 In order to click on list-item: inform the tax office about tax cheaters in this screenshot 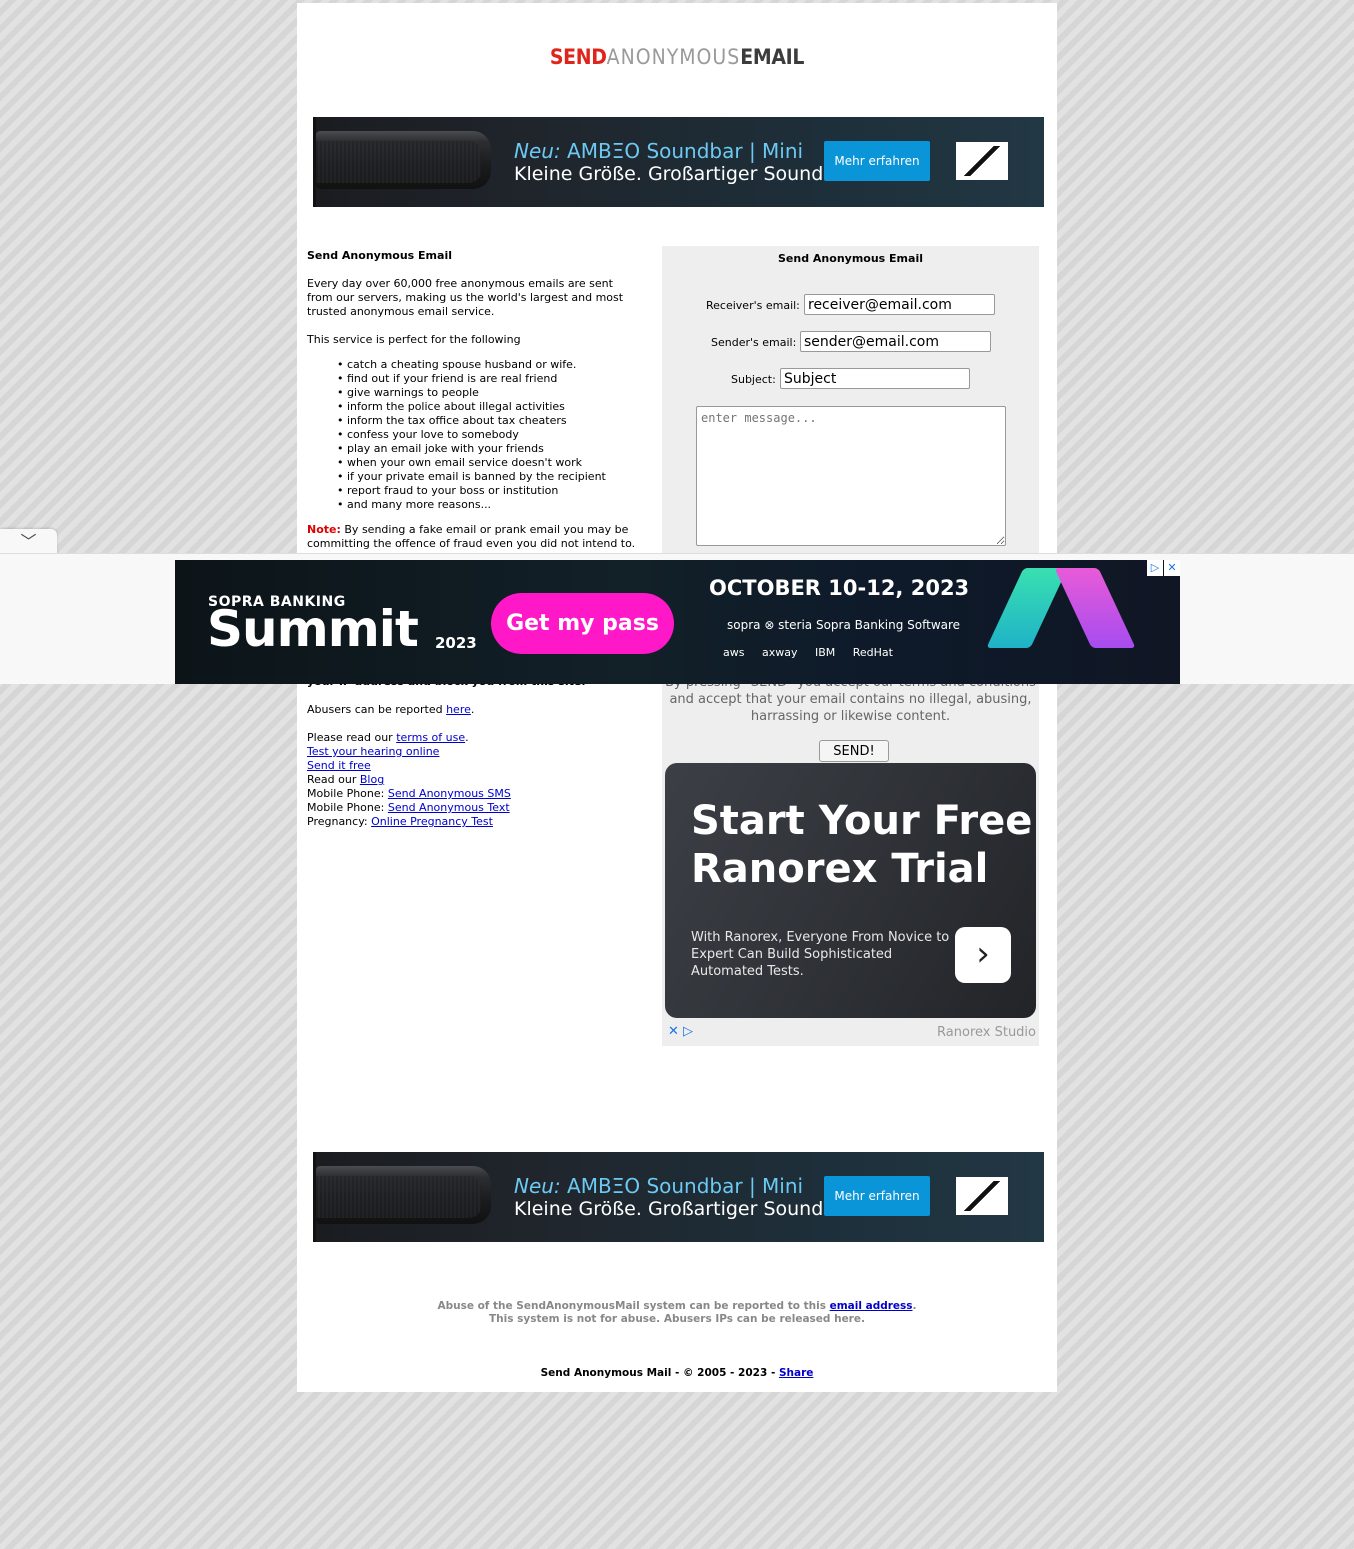, I will do `click(492, 421)`.